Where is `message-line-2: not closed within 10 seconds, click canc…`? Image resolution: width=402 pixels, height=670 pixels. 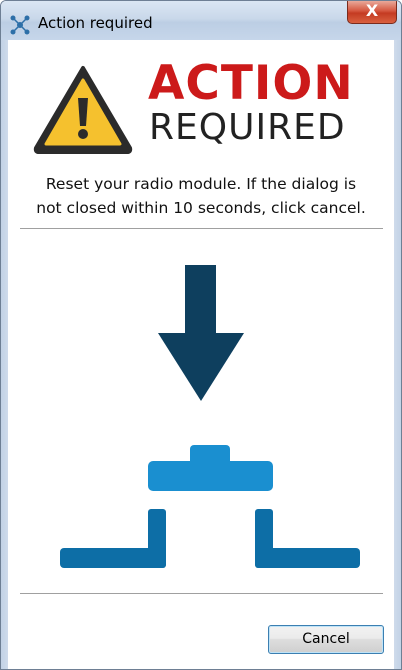
message-line-2: not closed within 10 seconds, click canc… is located at coordinates (201, 208).